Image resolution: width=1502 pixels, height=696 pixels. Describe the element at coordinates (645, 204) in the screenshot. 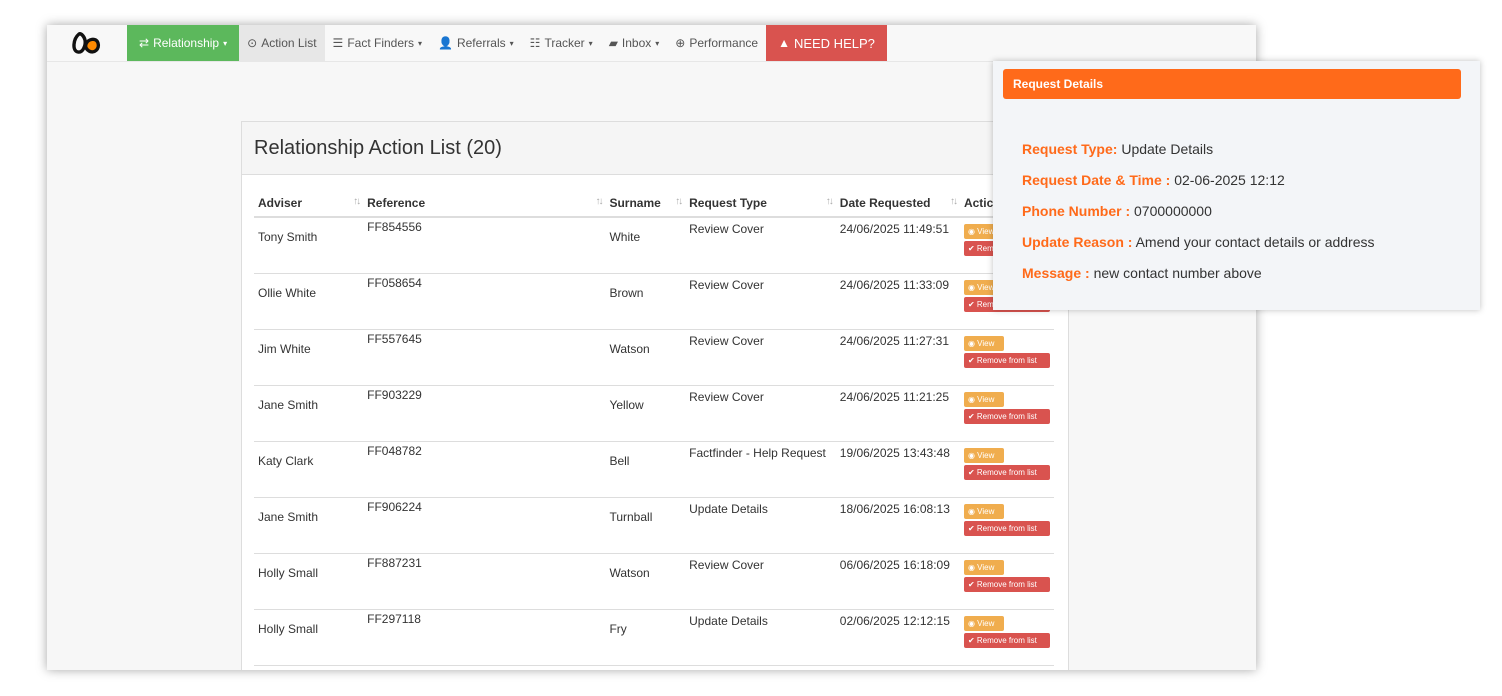

I see `column-header-surname: Surname ↑↓` at that location.